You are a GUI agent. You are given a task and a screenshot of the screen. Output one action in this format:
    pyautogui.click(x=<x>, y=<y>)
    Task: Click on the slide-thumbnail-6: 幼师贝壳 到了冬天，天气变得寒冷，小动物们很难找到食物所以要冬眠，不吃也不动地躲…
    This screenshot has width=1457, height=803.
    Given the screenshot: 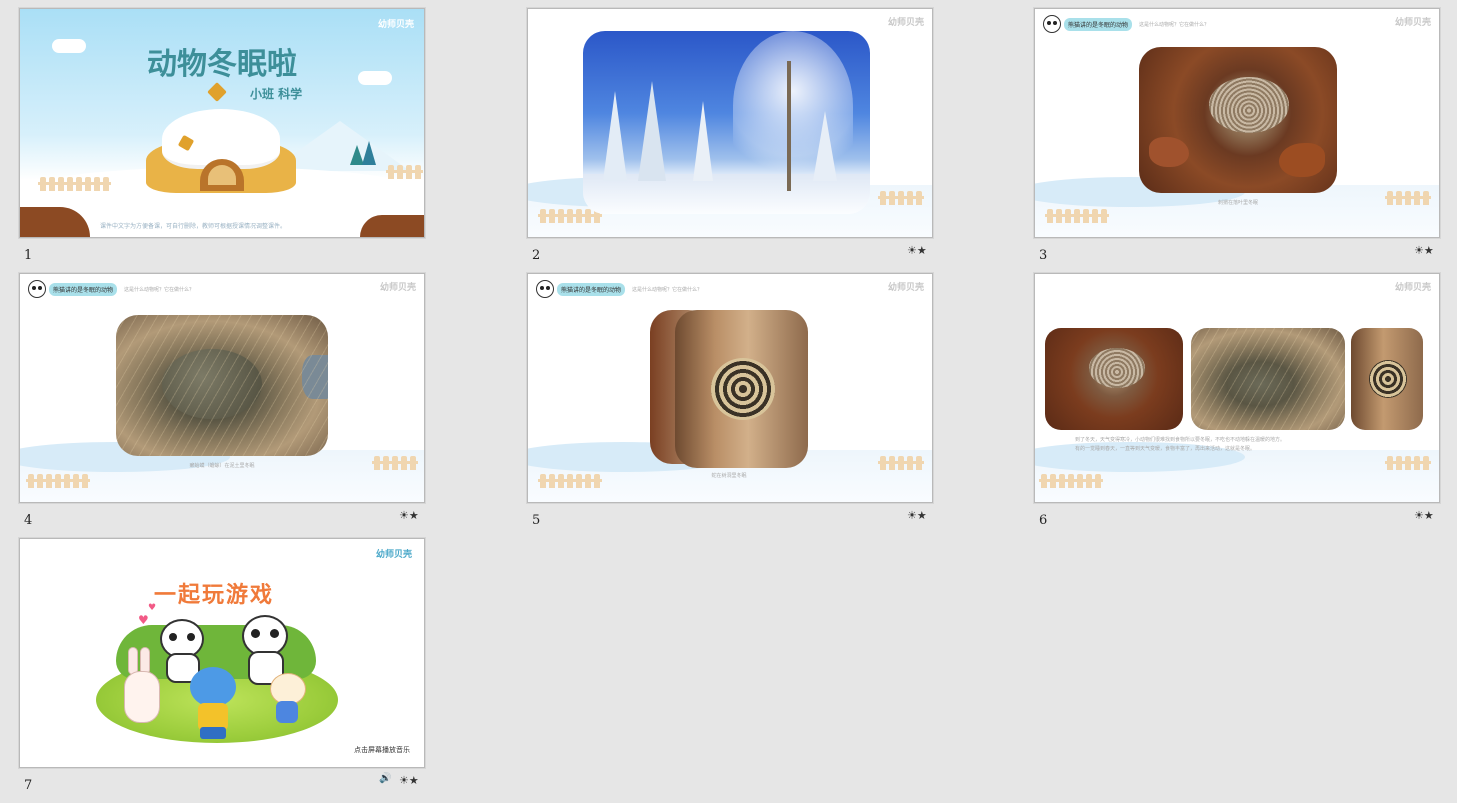 What is the action you would take?
    pyautogui.click(x=1237, y=388)
    